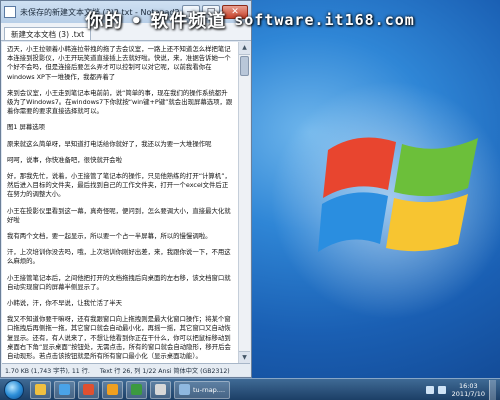  Describe the element at coordinates (126, 32) in the screenshot. I see `document-tabbar: 新建文本文档 (3) .txt` at that location.